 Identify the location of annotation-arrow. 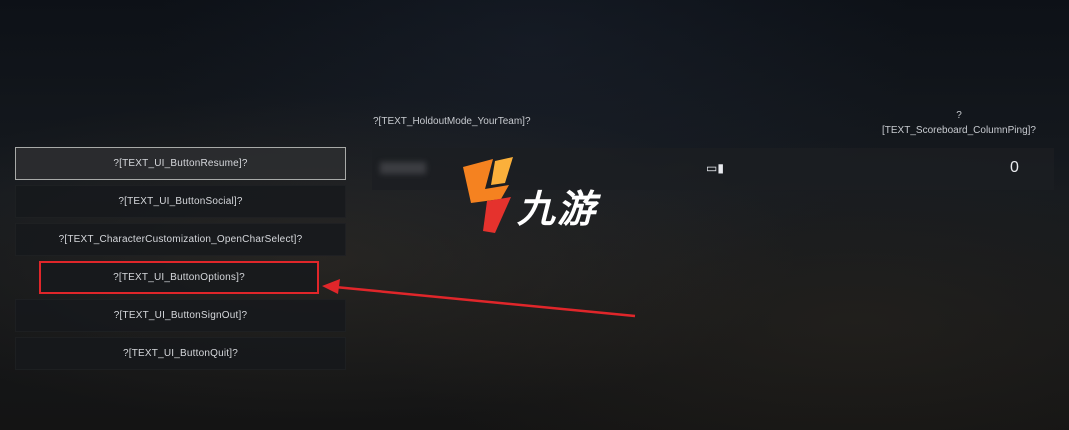
(479, 298).